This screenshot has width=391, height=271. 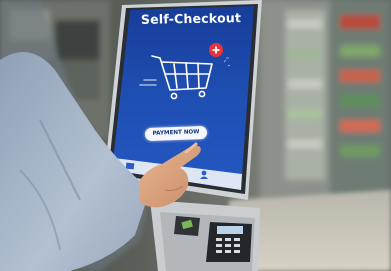 I want to click on kiosk-title: Self-Checkout, so click(x=191, y=18).